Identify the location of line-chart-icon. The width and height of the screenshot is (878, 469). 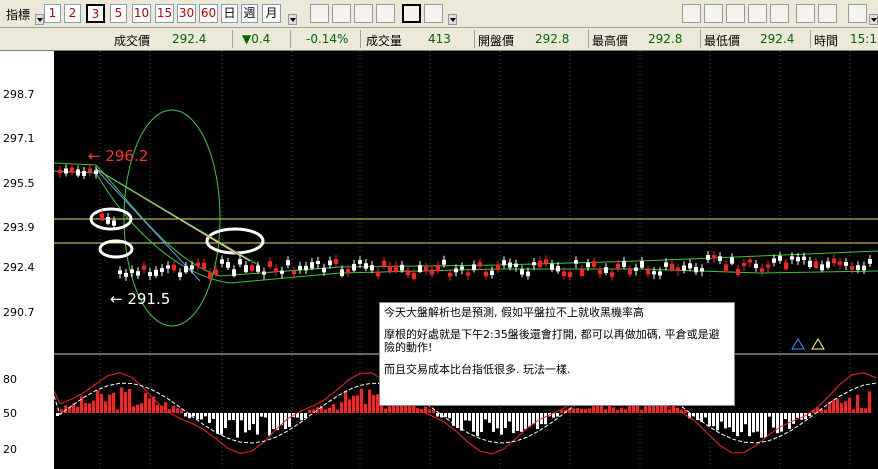
(857, 13).